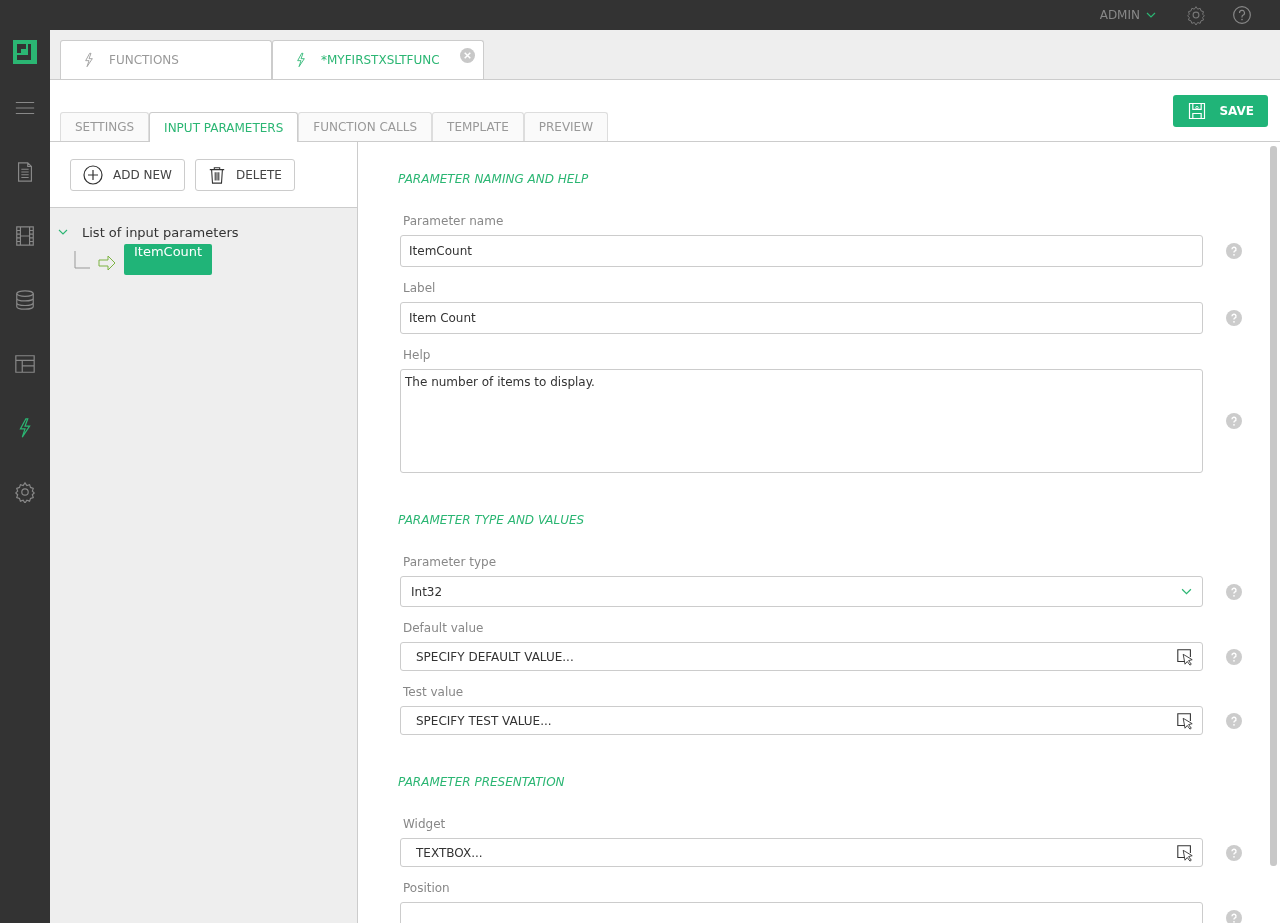 This screenshot has width=1280, height=923. Describe the element at coordinates (1197, 111) in the screenshot. I see `floppy-disk-icon` at that location.